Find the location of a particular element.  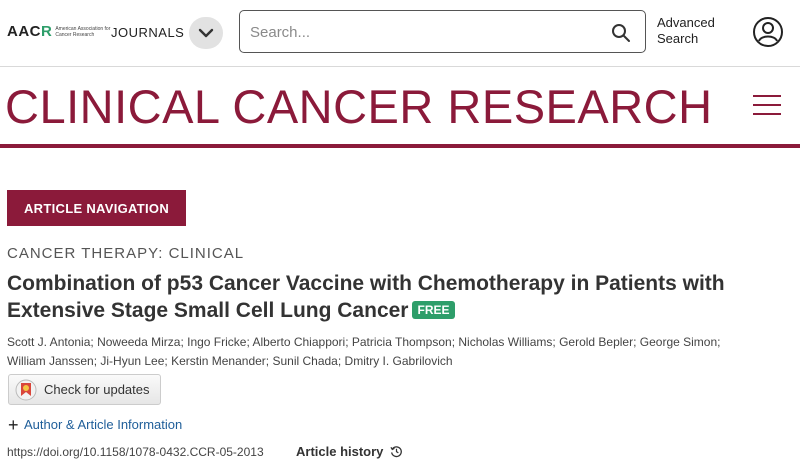

crossmark-icon is located at coordinates (26, 389).